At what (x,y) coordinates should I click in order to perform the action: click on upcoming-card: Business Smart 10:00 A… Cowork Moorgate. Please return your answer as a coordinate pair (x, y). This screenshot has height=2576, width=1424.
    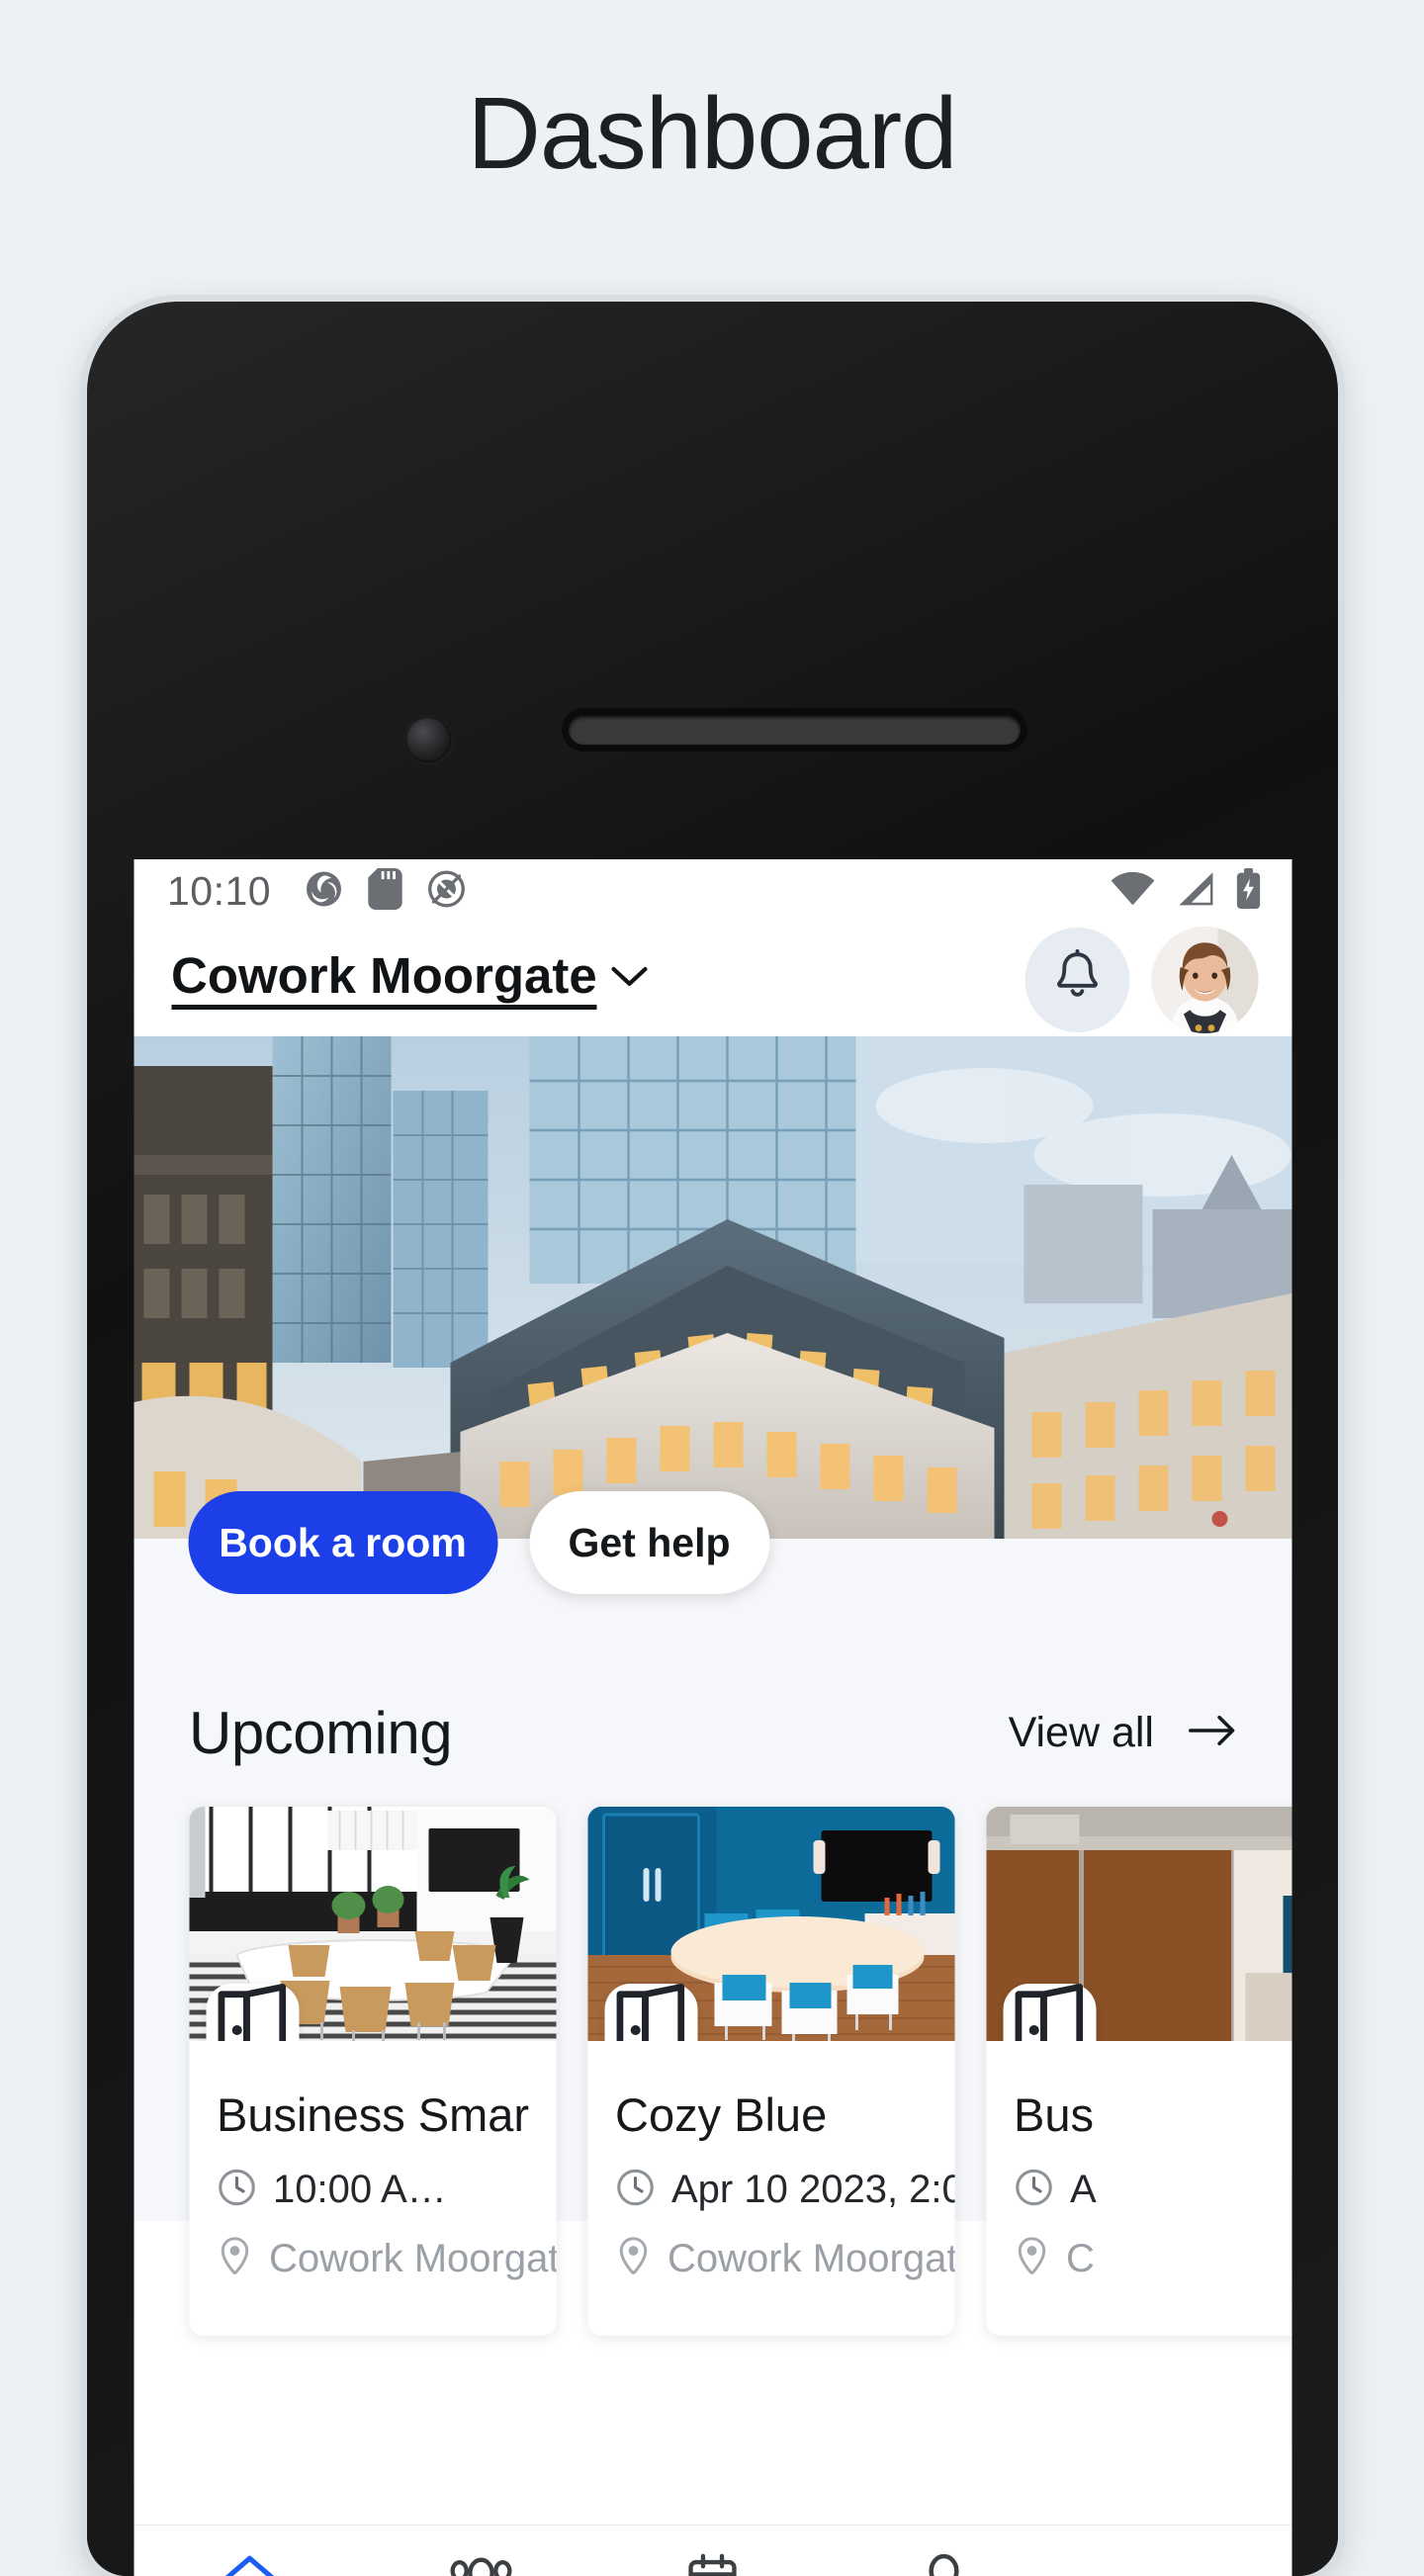
    Looking at the image, I should click on (373, 2071).